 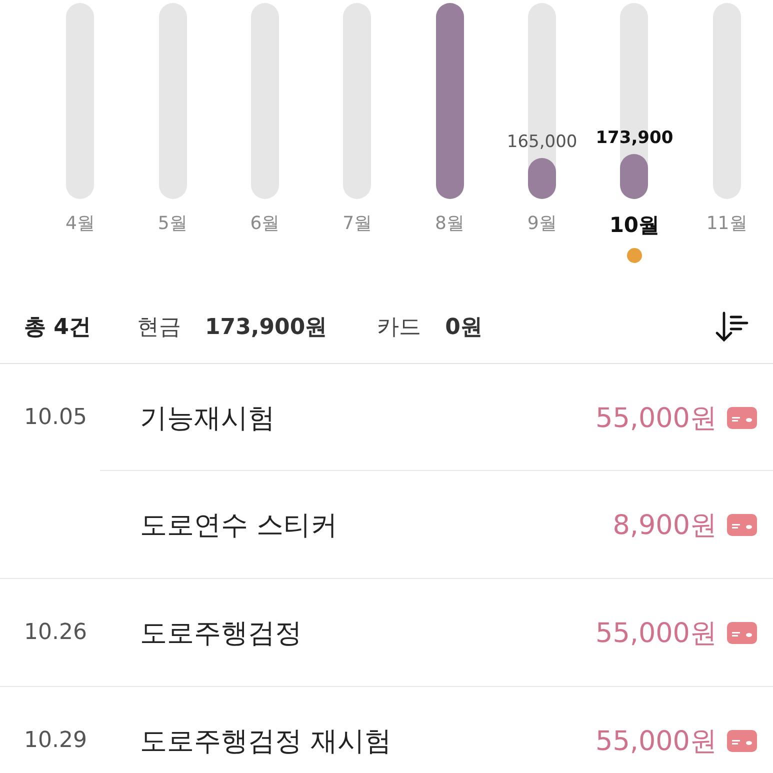 I want to click on month-tab: 10월, so click(x=634, y=225).